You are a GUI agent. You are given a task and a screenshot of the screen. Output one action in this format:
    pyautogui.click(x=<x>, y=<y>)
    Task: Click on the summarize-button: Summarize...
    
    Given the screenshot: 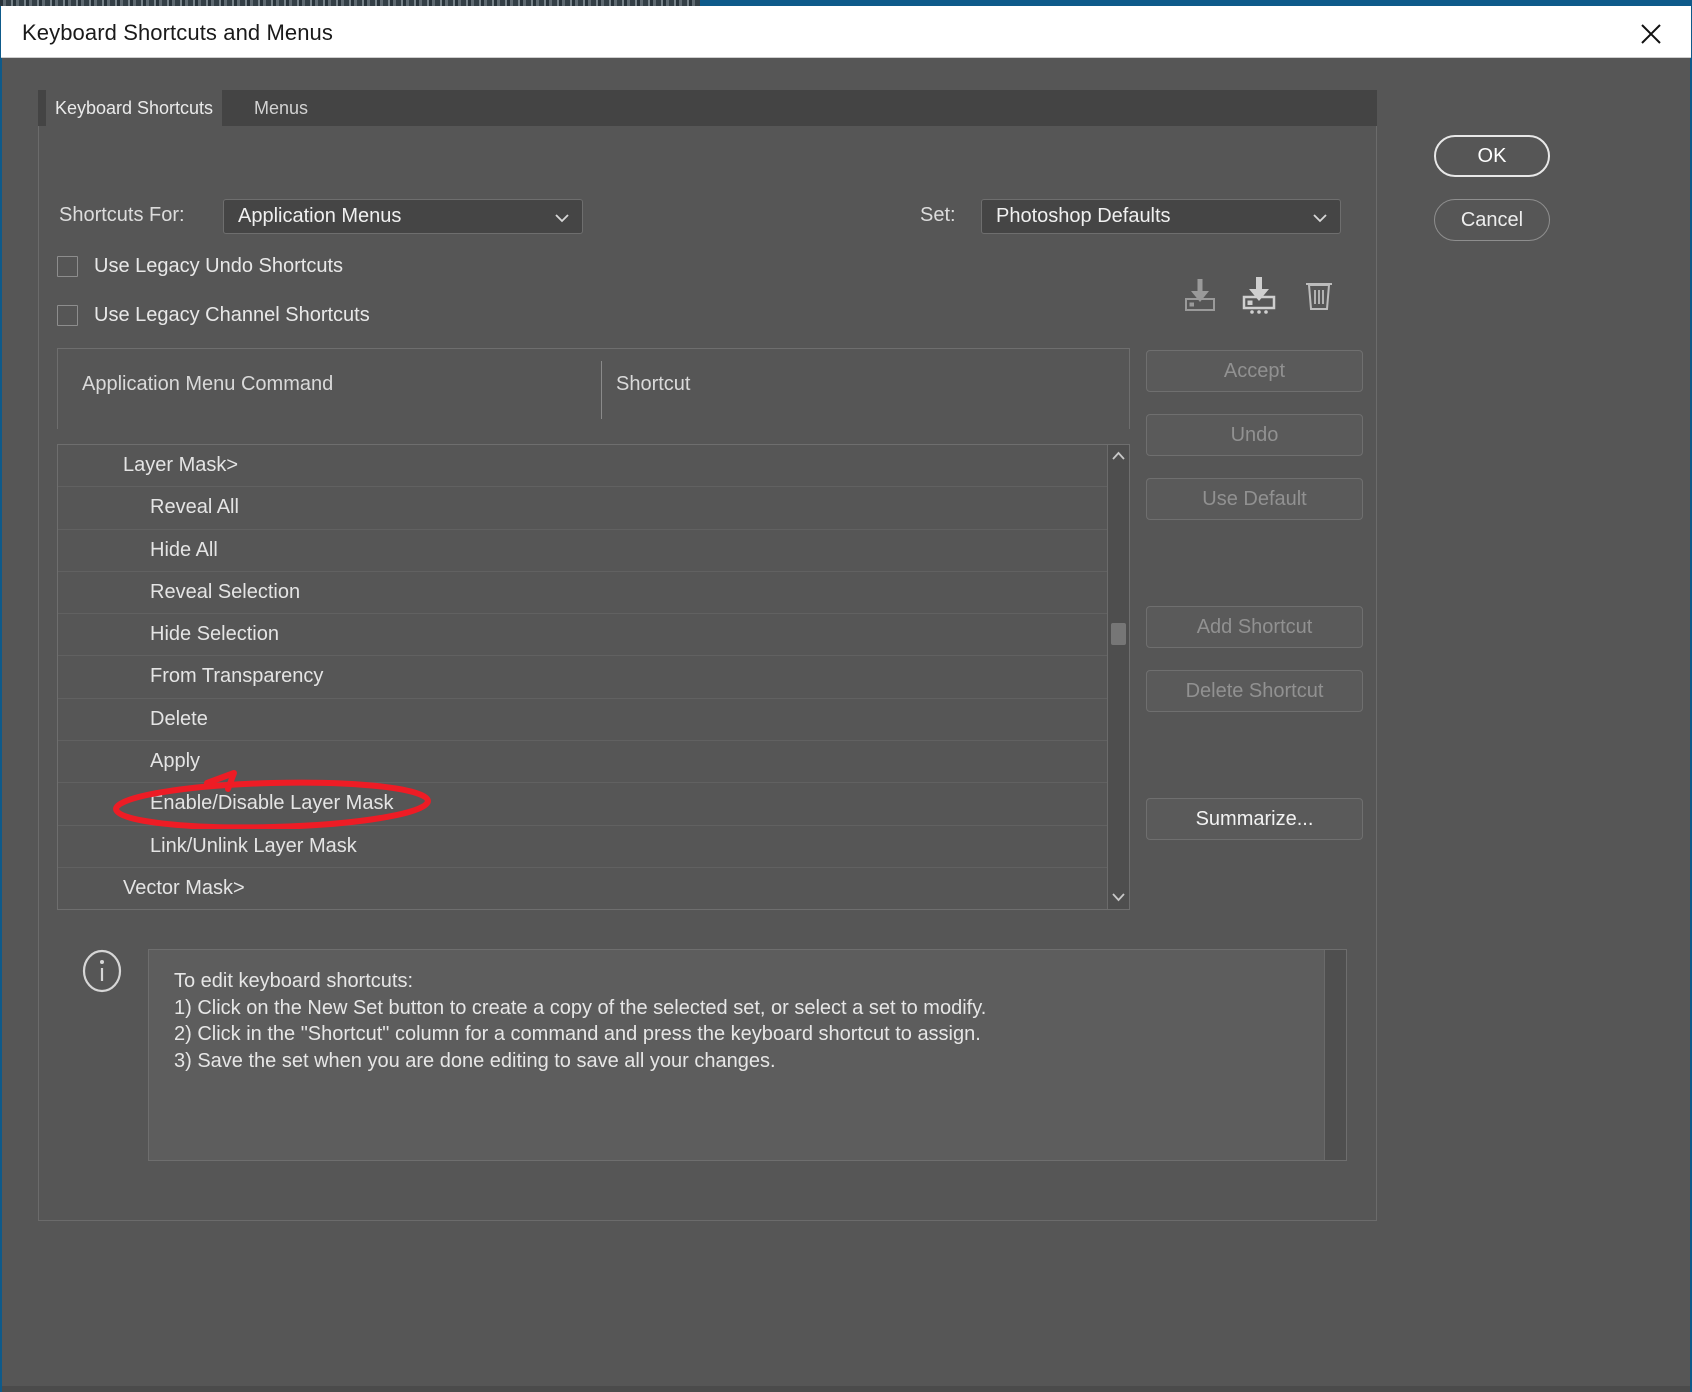 What is the action you would take?
    pyautogui.click(x=1254, y=819)
    